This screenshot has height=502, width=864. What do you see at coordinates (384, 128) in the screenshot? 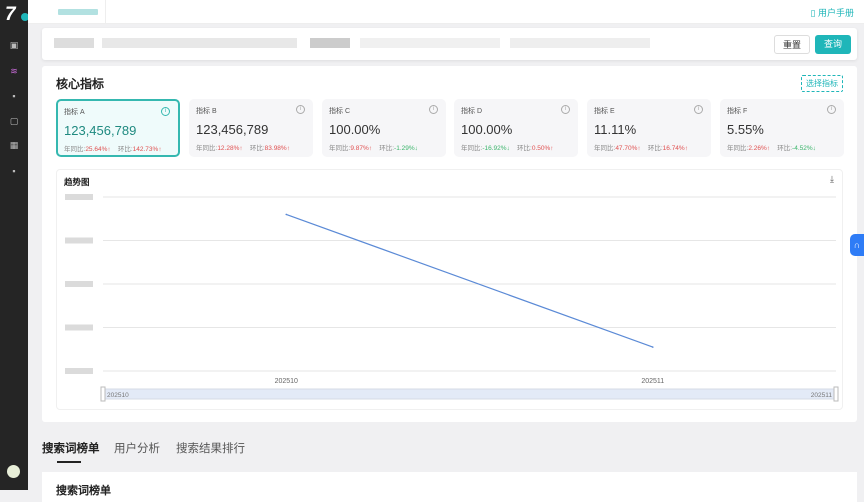
I see `metric-card: 指标 C i 100.00% 年同比:9.87%↑ 环比:-1.29%↓` at bounding box center [384, 128].